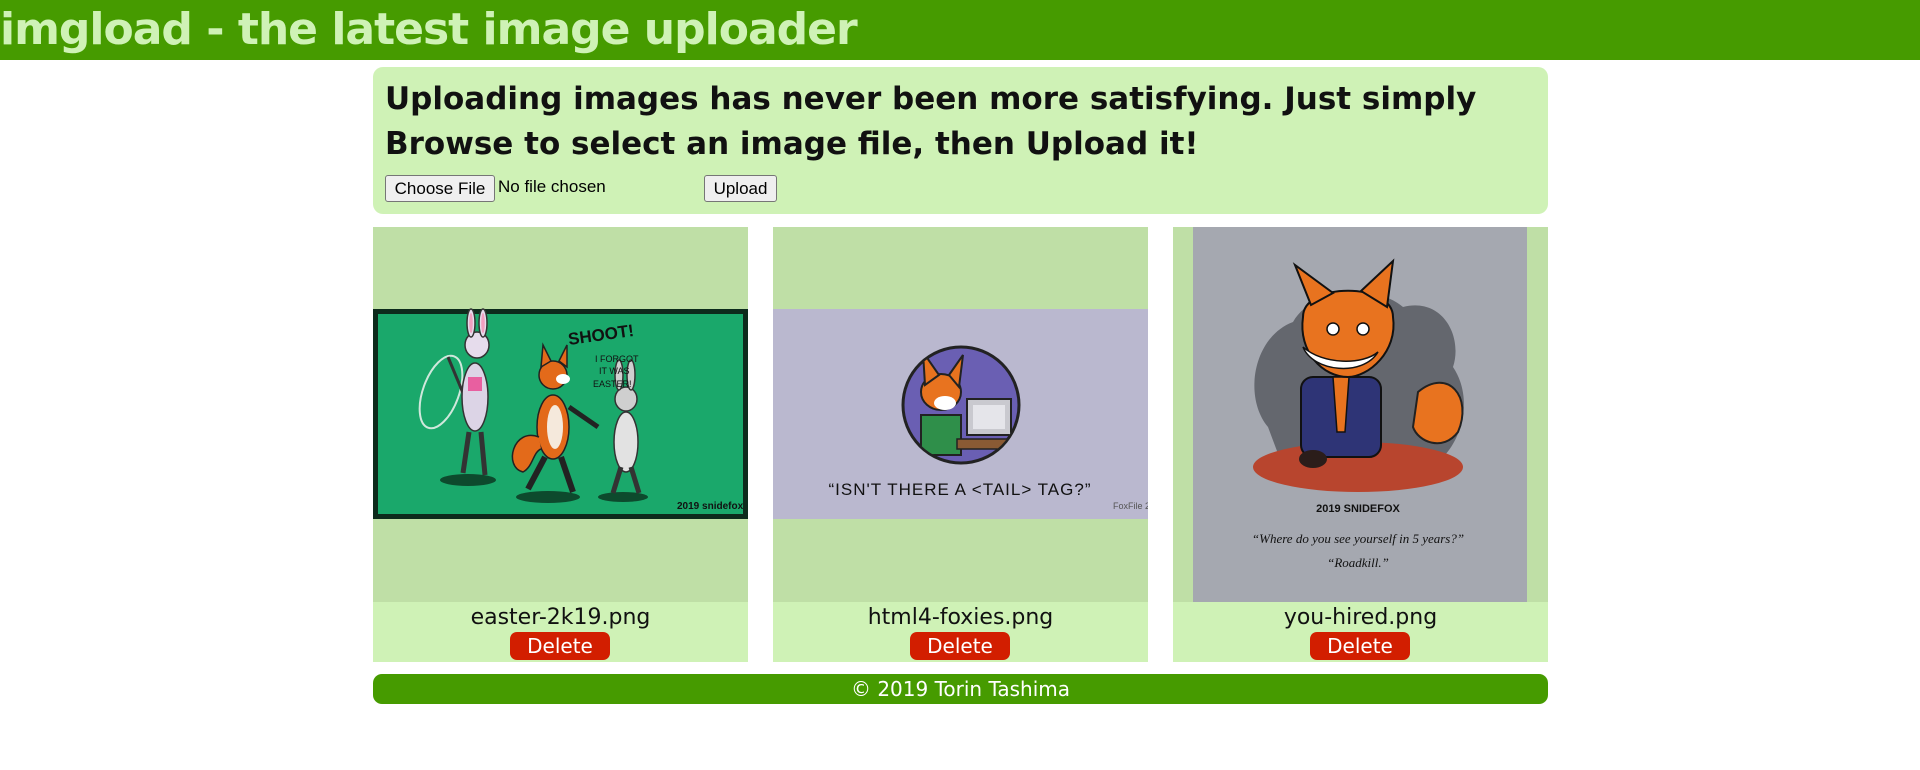 The image size is (1920, 770). Describe the element at coordinates (617, 359) in the screenshot. I see `comic-caption-line2: I FORGOT` at that location.